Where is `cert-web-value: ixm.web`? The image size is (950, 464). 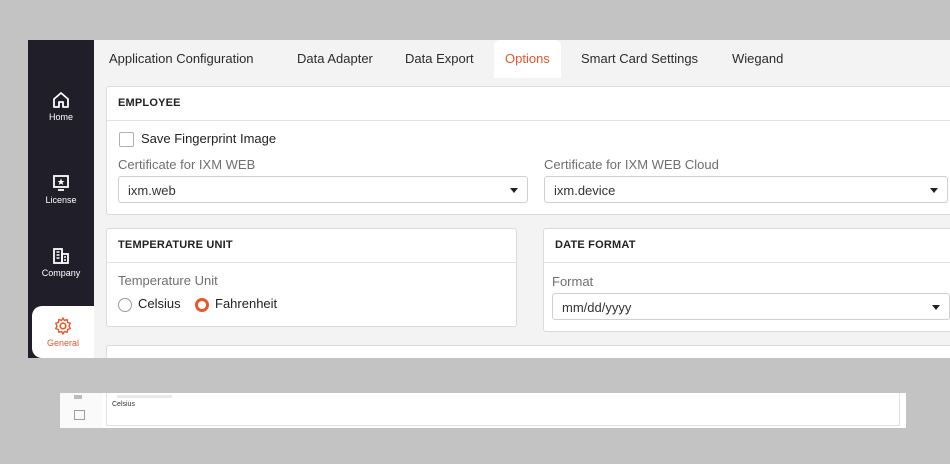
cert-web-value: ixm.web is located at coordinates (152, 190).